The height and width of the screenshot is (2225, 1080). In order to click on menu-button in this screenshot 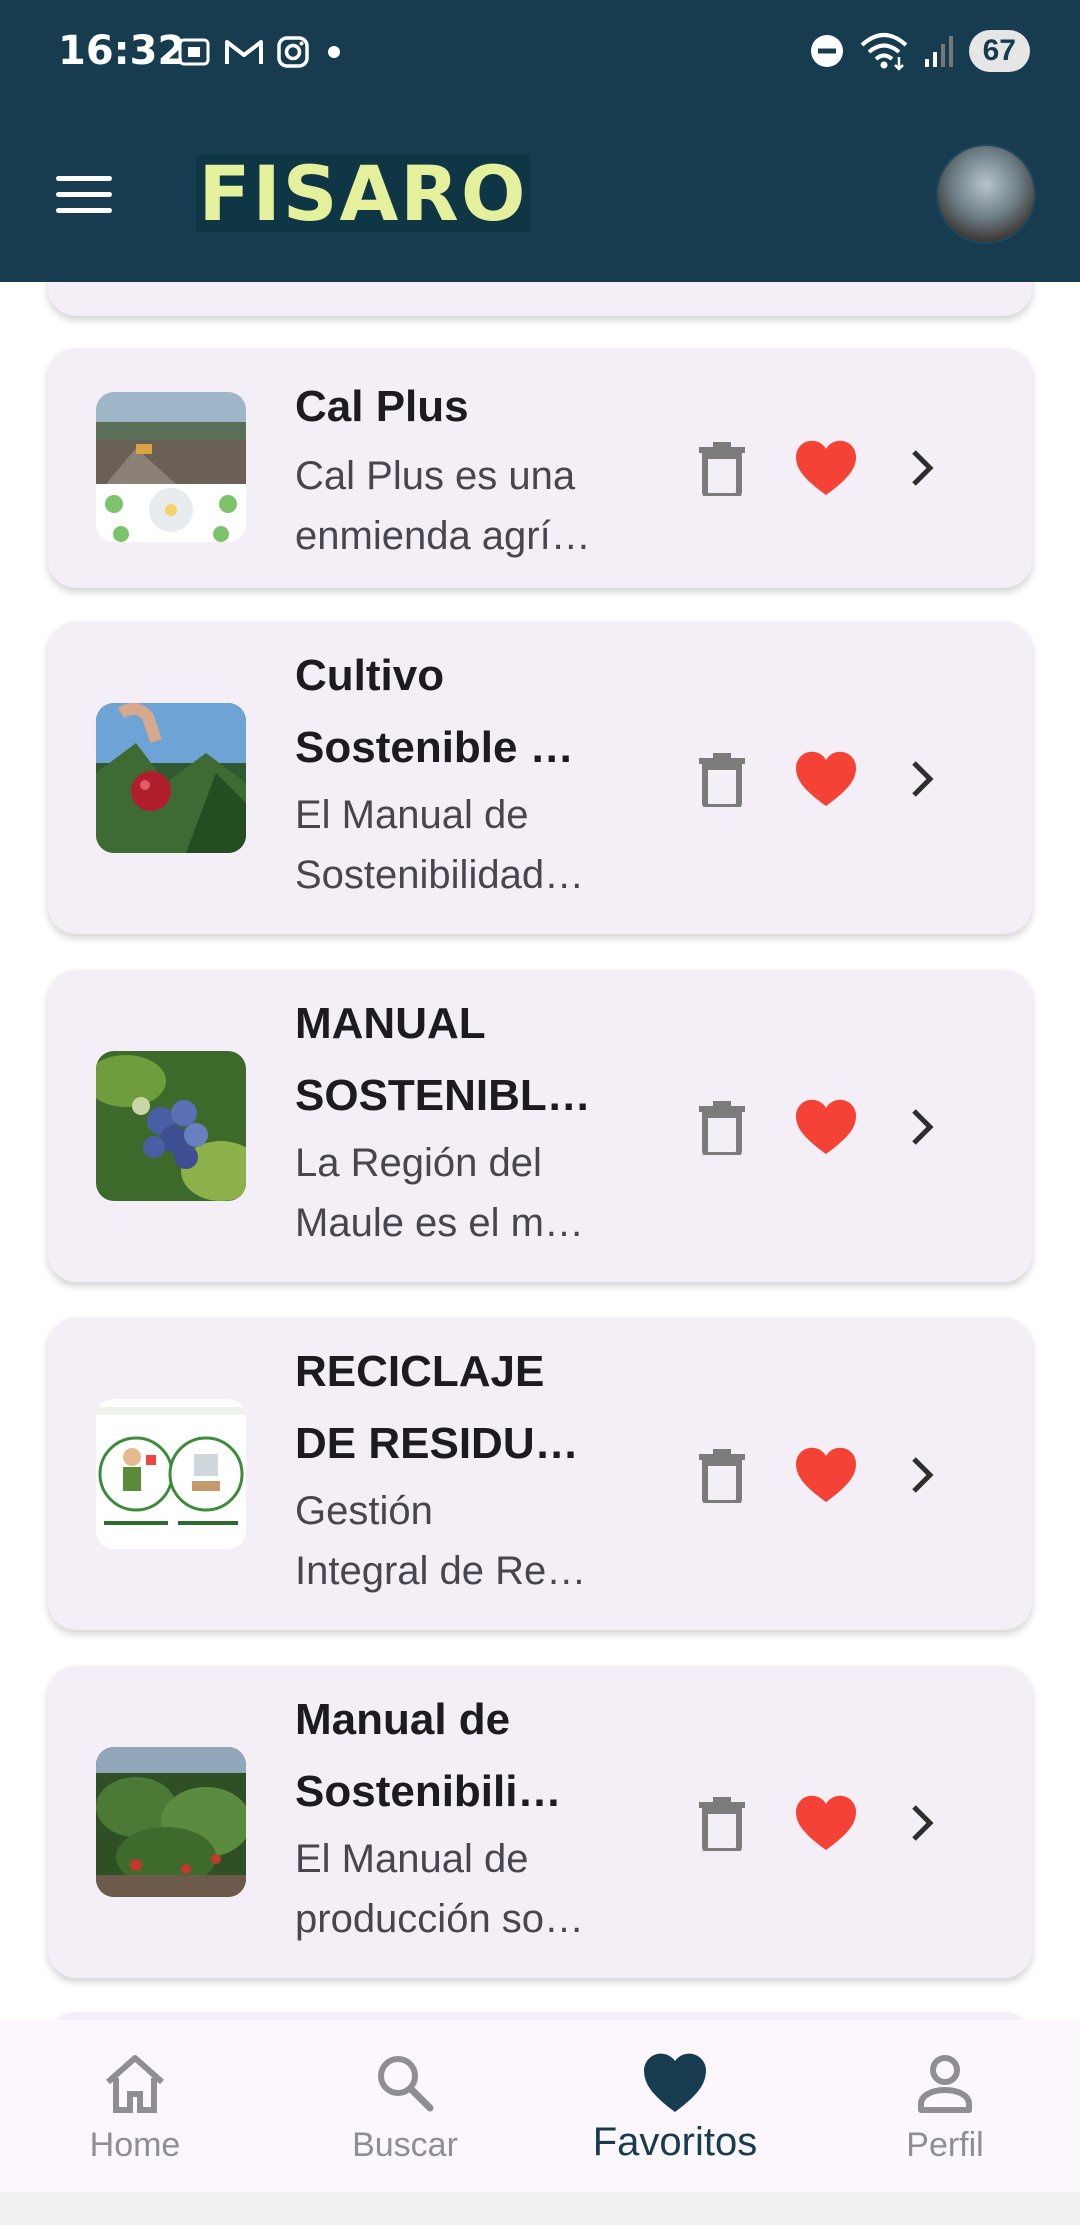, I will do `click(84, 196)`.